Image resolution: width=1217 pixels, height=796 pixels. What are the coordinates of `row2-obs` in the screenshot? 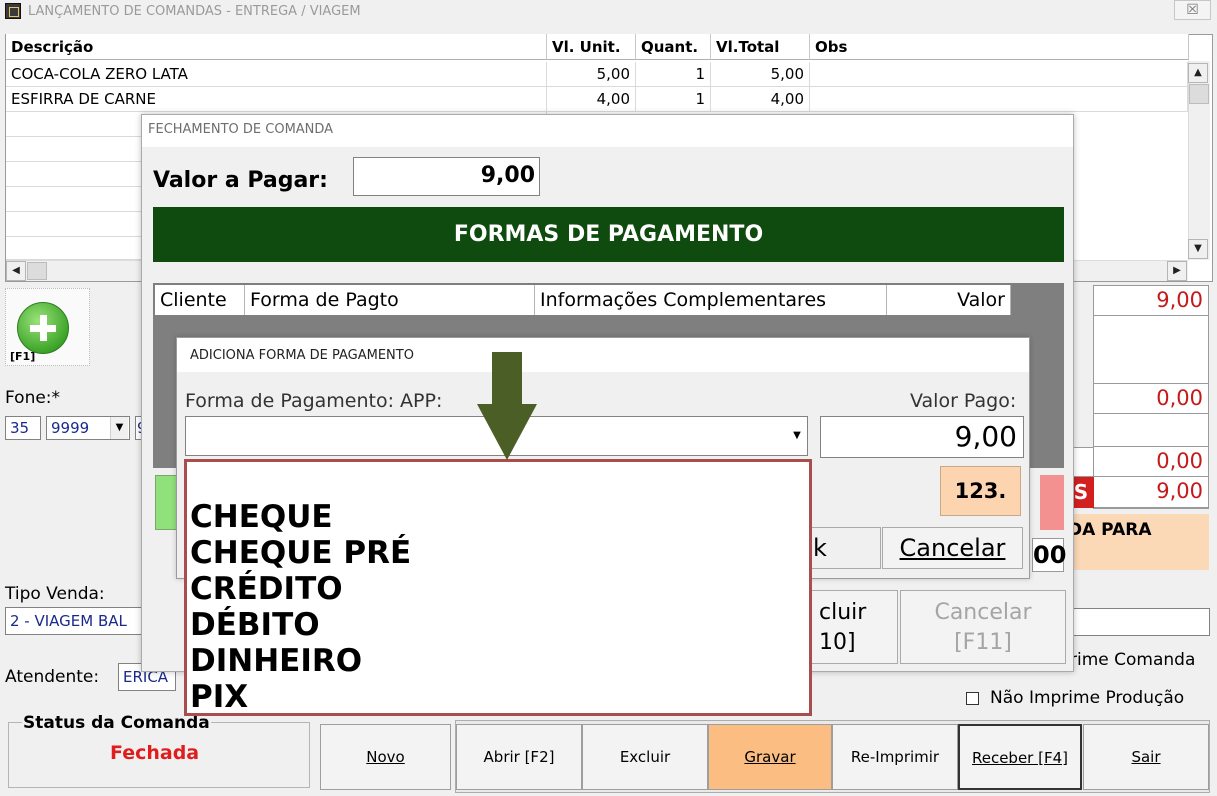 It's located at (999, 99).